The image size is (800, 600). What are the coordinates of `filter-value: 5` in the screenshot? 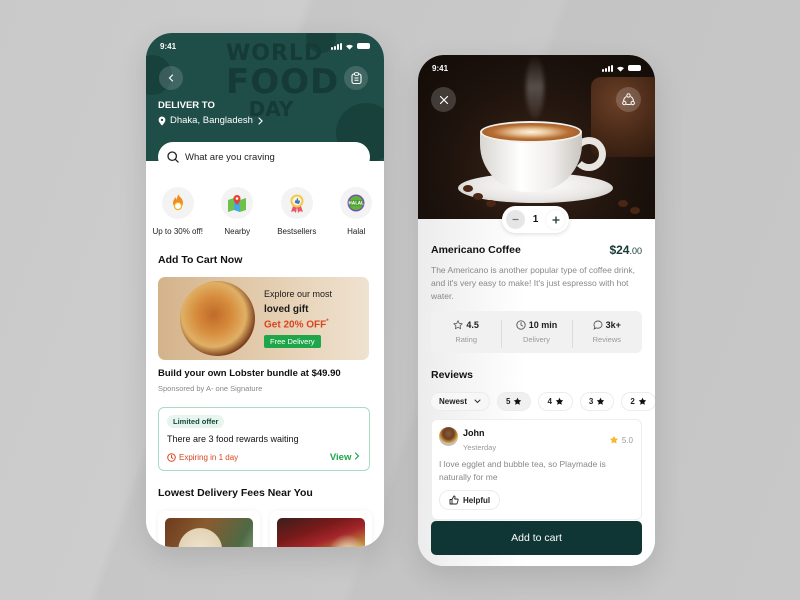 It's located at (508, 401).